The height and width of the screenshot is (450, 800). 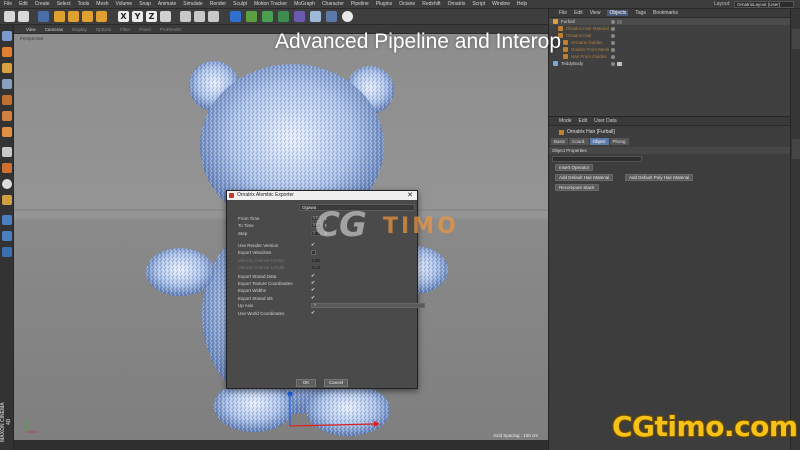 I want to click on option-value-field: 0.5, so click(x=316, y=267).